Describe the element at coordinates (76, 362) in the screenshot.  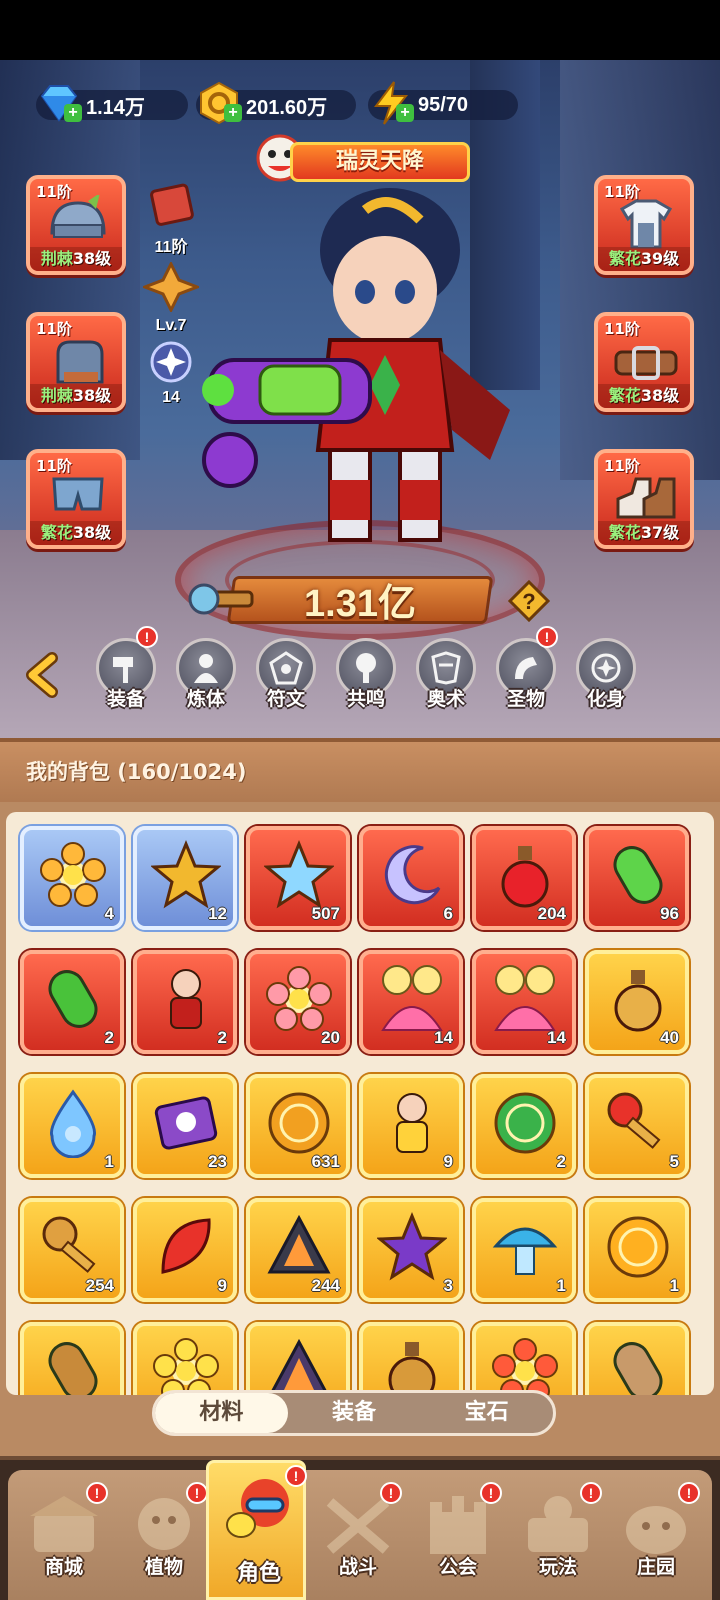
I see `equip-slot-gloves: 11阶 荆棘38级` at that location.